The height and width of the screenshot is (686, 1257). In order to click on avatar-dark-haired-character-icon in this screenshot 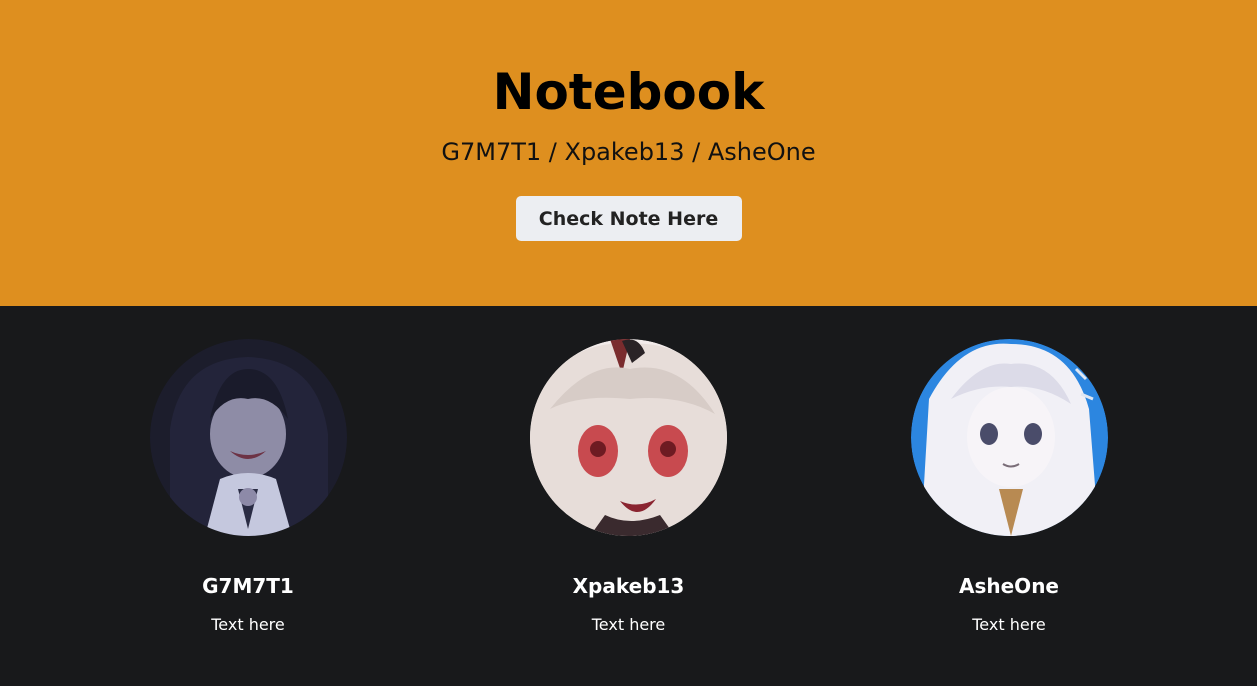, I will do `click(248, 437)`.